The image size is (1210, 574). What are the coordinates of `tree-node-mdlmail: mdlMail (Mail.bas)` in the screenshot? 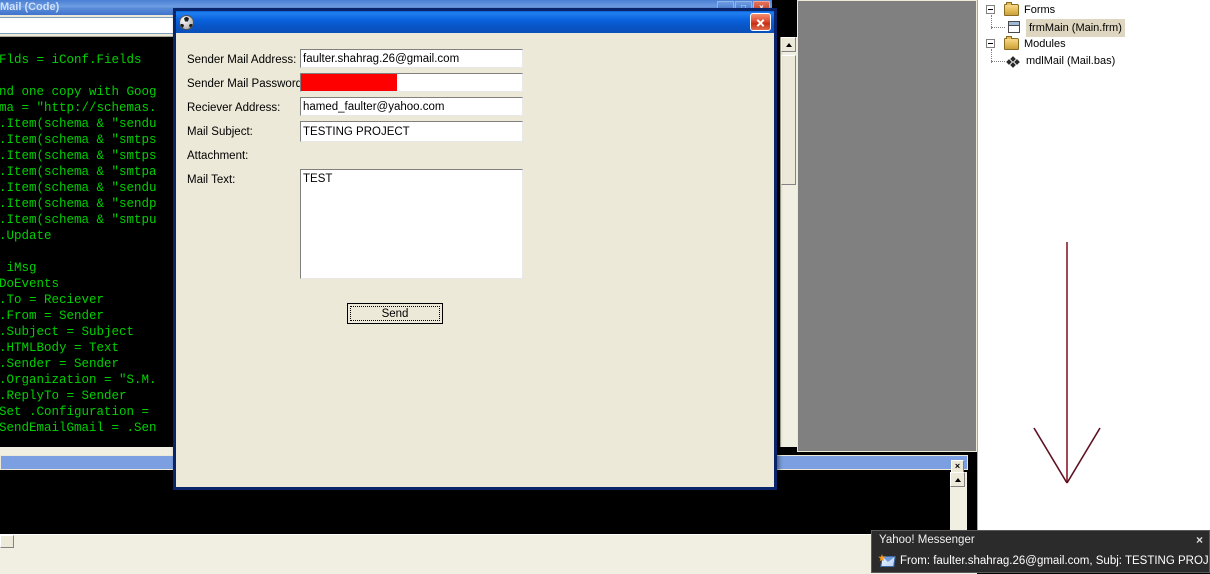 It's located at (1094, 59).